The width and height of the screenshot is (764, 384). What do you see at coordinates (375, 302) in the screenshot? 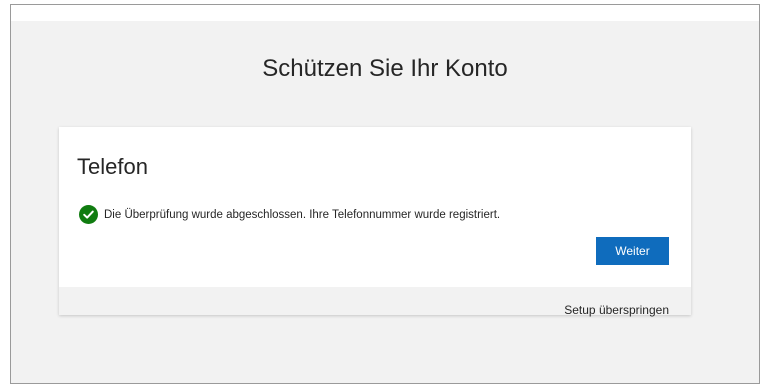
I see `card-footer: Setup überspringen` at bounding box center [375, 302].